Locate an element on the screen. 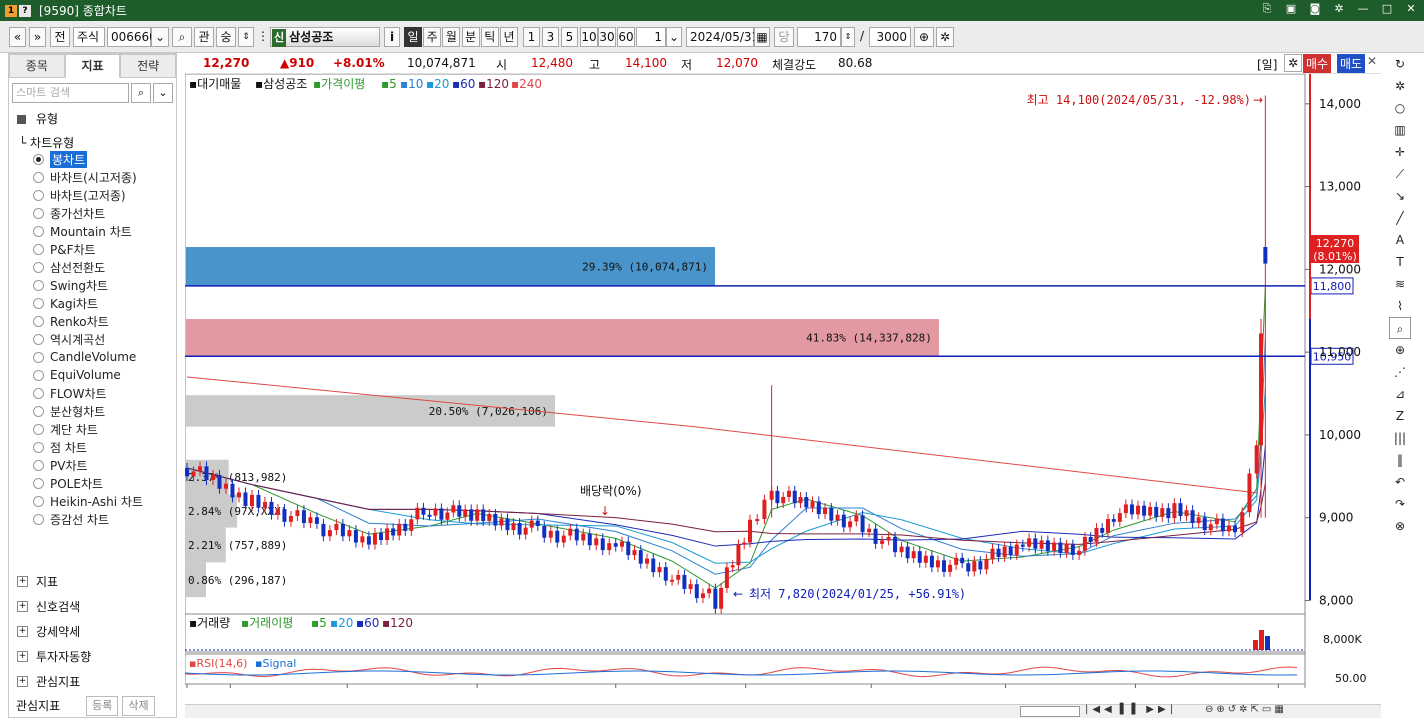  date-input: 2024/05/31 is located at coordinates (722, 37).